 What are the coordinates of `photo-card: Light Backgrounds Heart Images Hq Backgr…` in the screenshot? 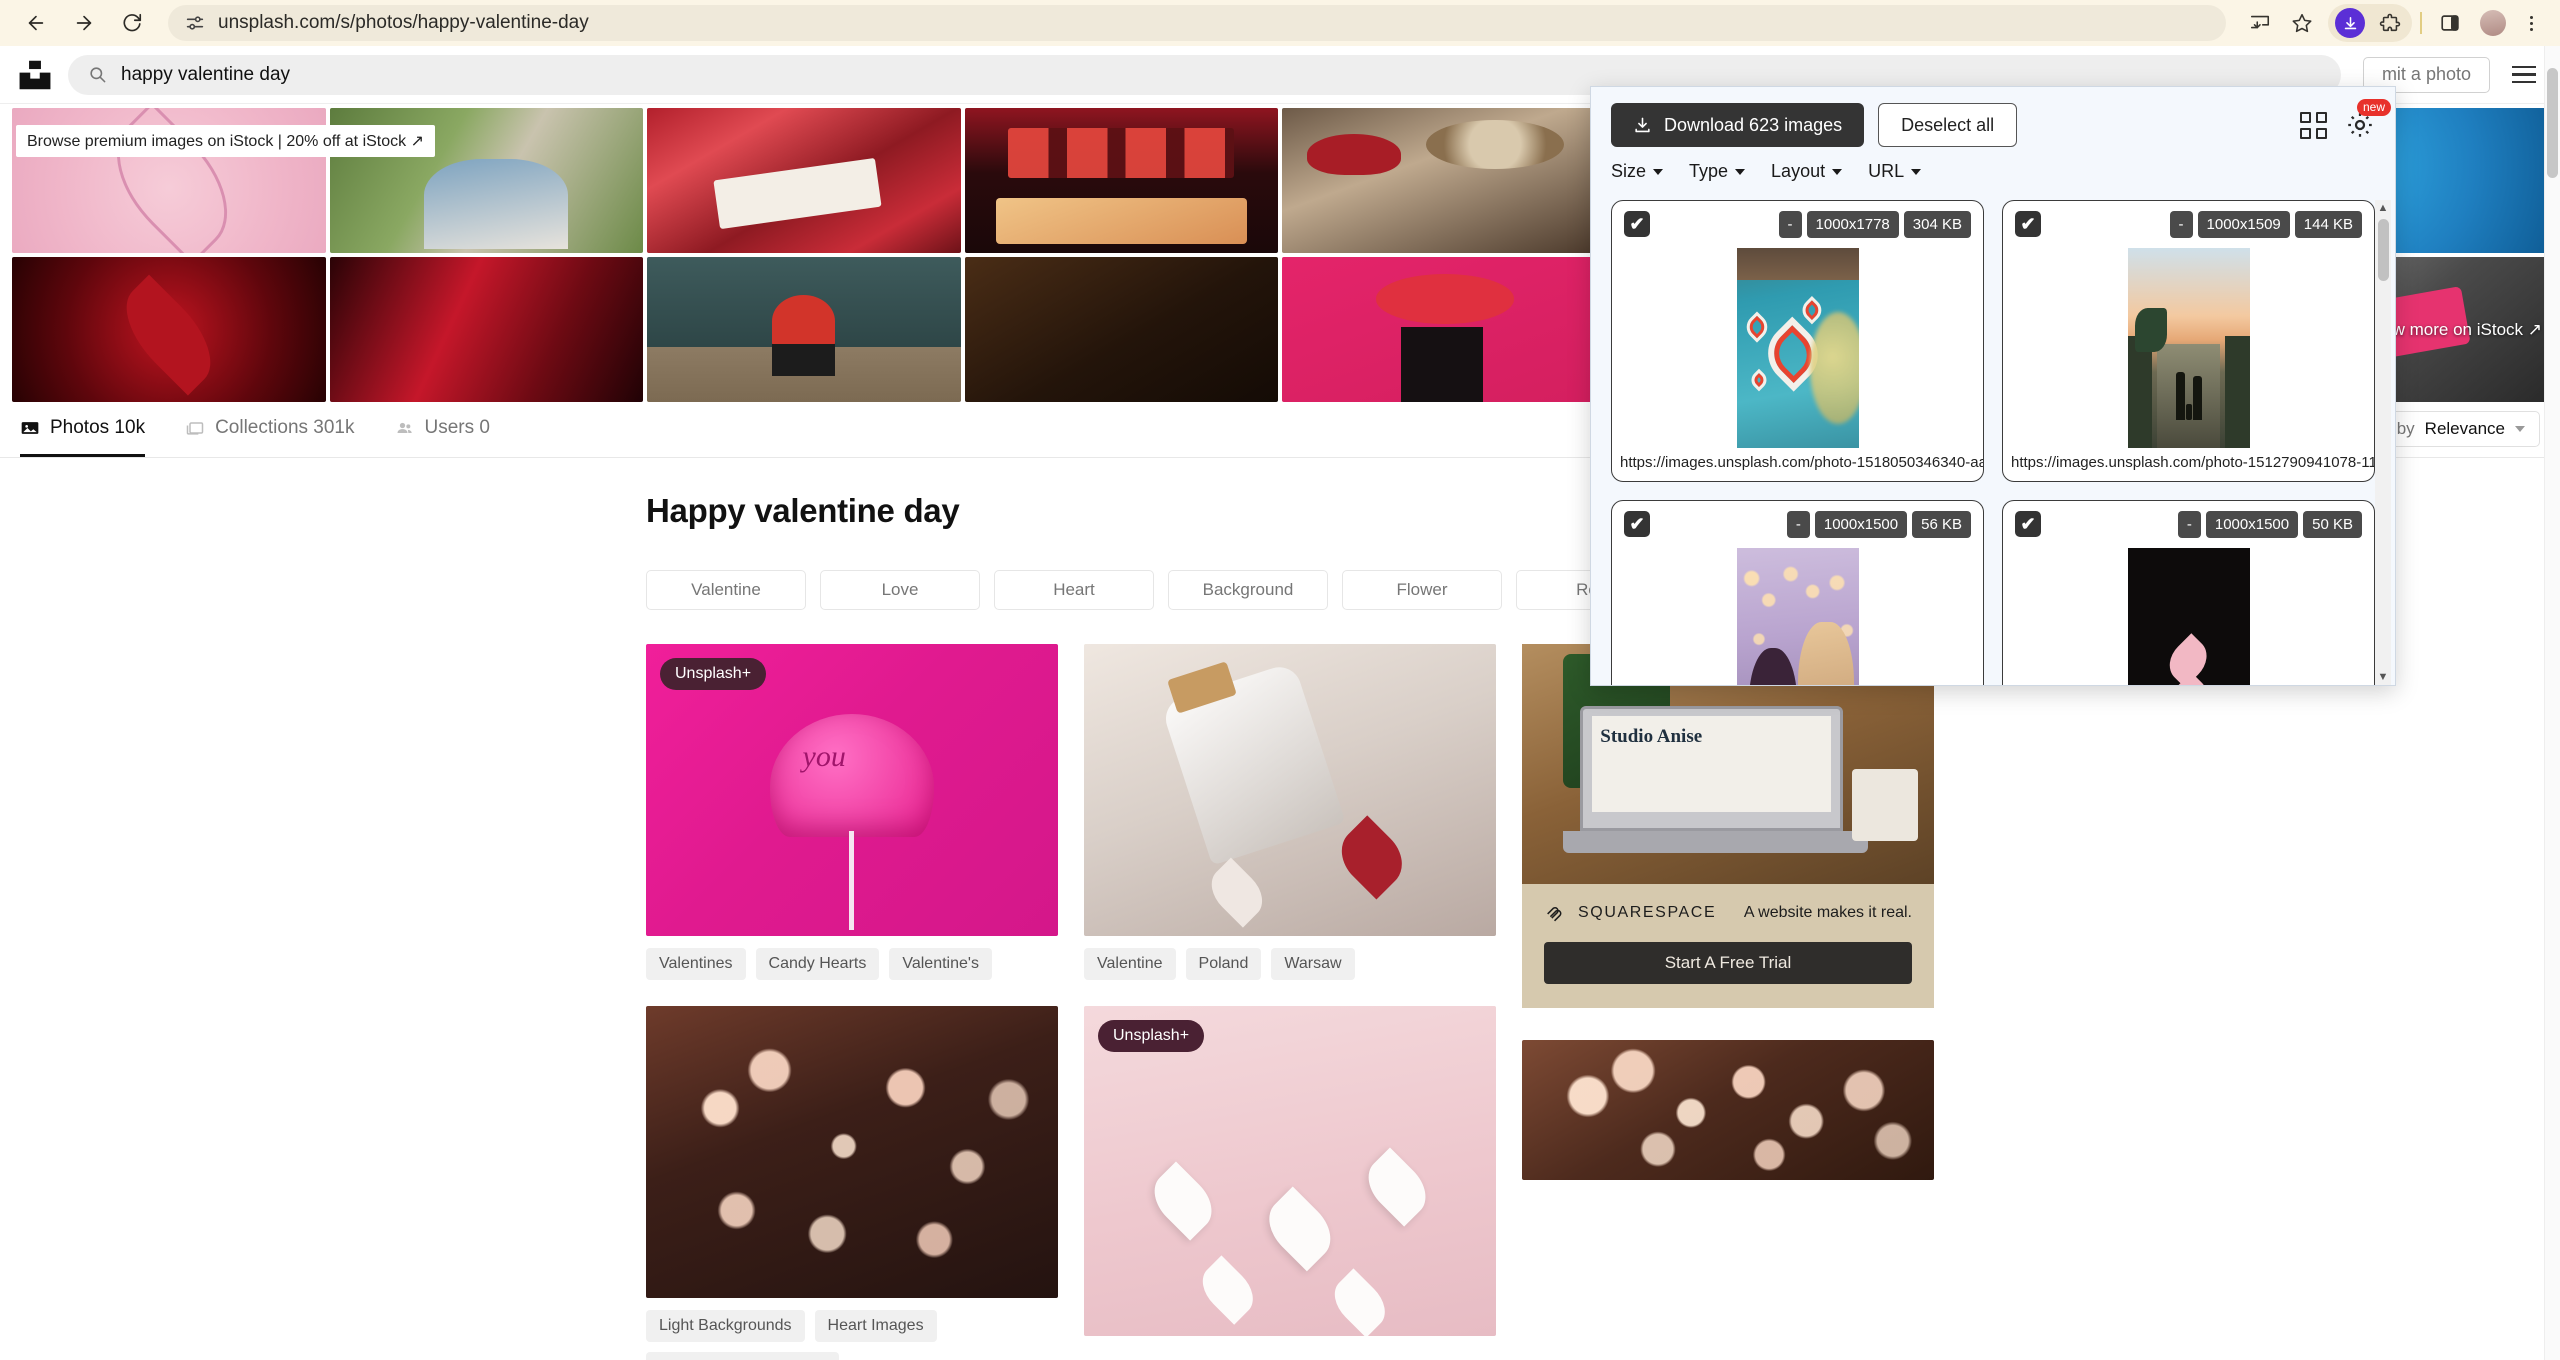 It's located at (852, 1177).